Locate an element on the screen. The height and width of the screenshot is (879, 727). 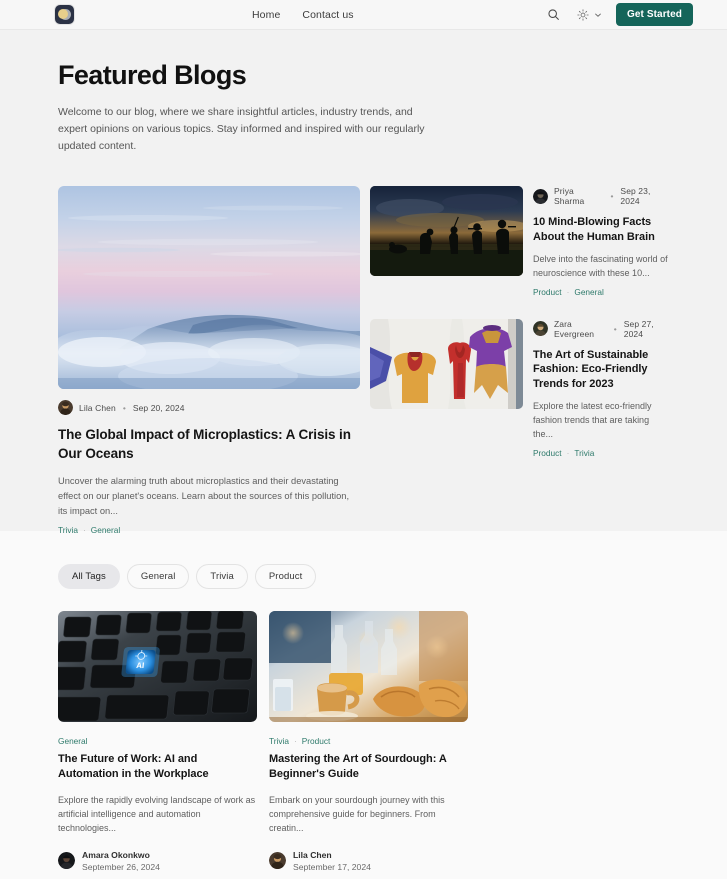
main-navigation: Home Contact us is located at coordinates (303, 15).